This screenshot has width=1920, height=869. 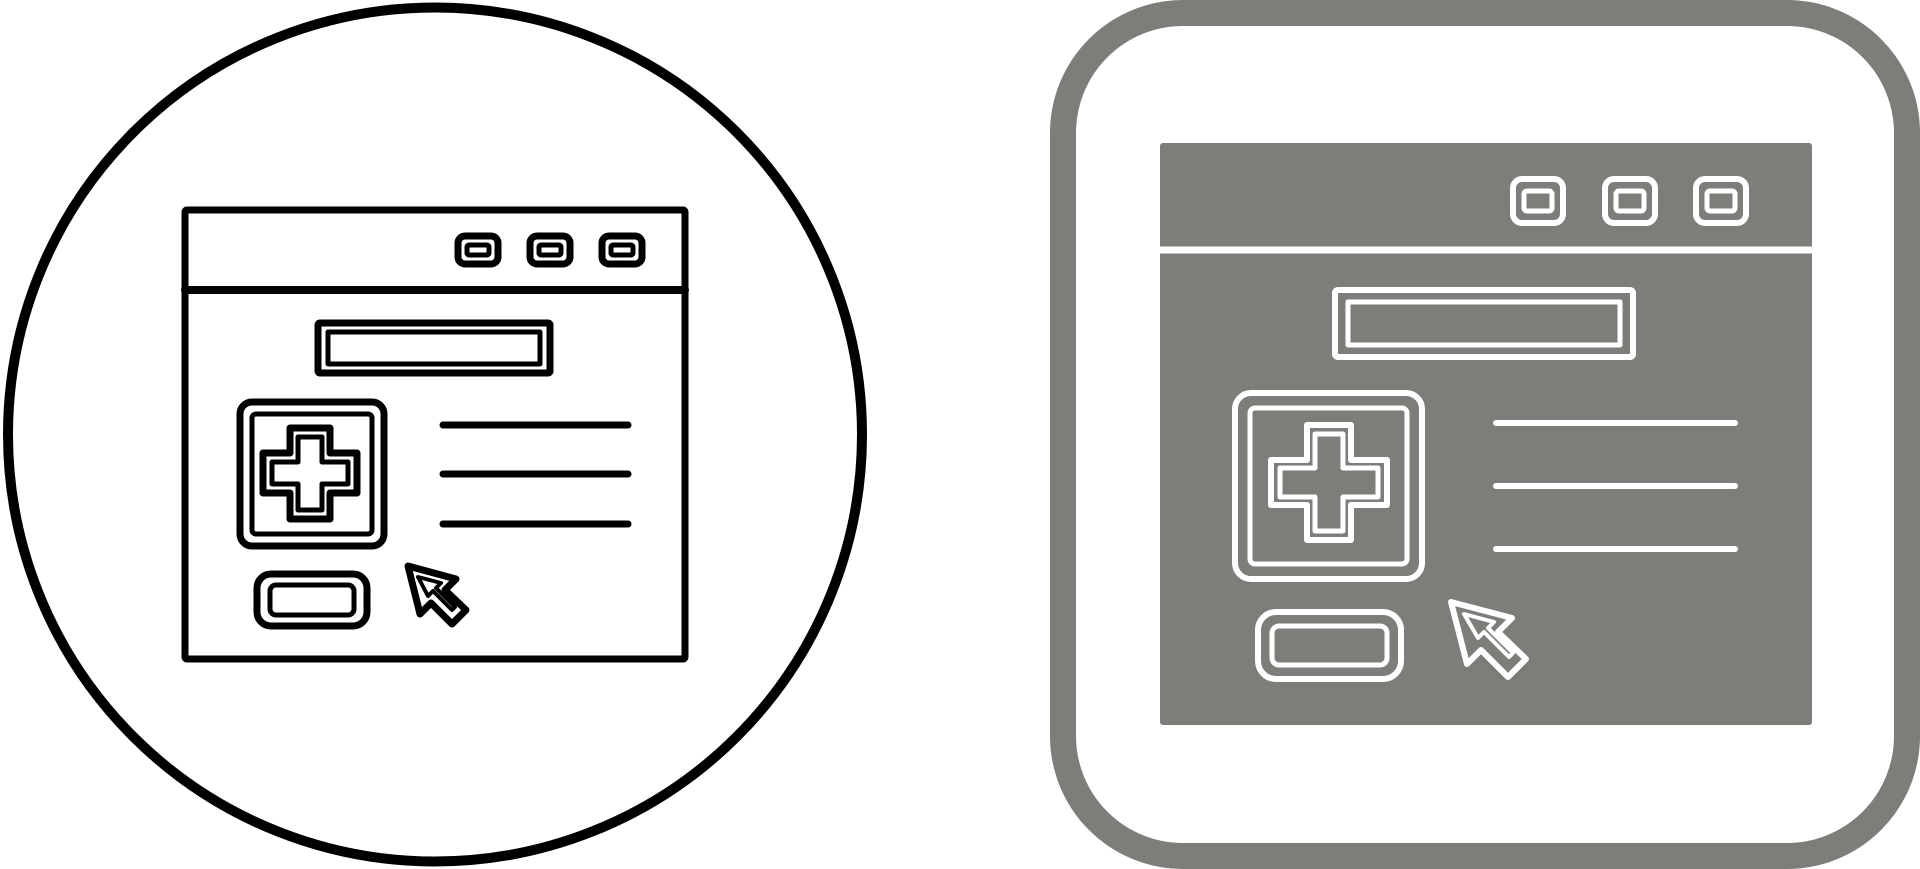 What do you see at coordinates (310, 473) in the screenshot?
I see `medical-cross-icon` at bounding box center [310, 473].